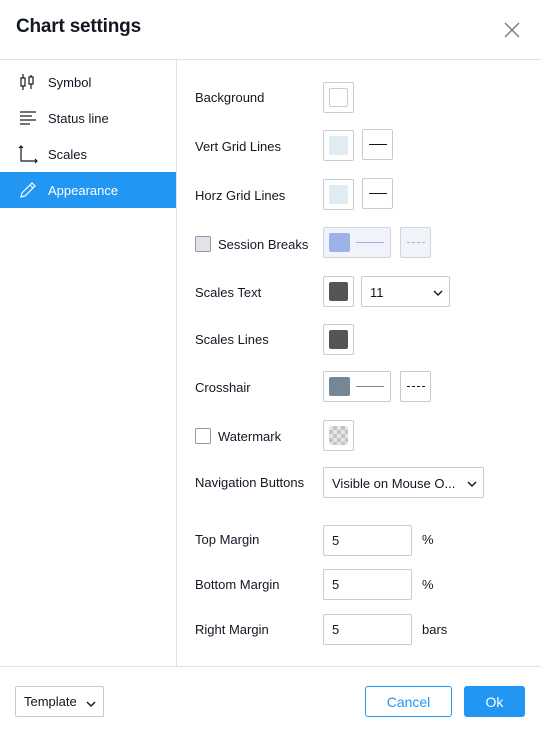  Describe the element at coordinates (270, 30) in the screenshot. I see `dialog-header: Chart settings` at that location.